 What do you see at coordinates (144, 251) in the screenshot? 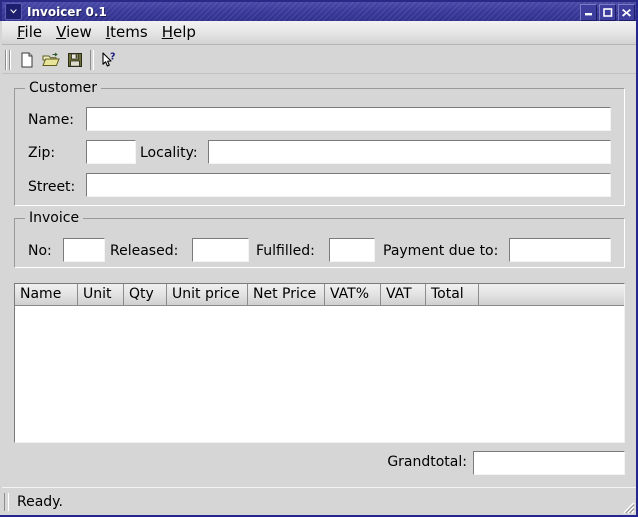
I see `invoice-released-label: Released:` at bounding box center [144, 251].